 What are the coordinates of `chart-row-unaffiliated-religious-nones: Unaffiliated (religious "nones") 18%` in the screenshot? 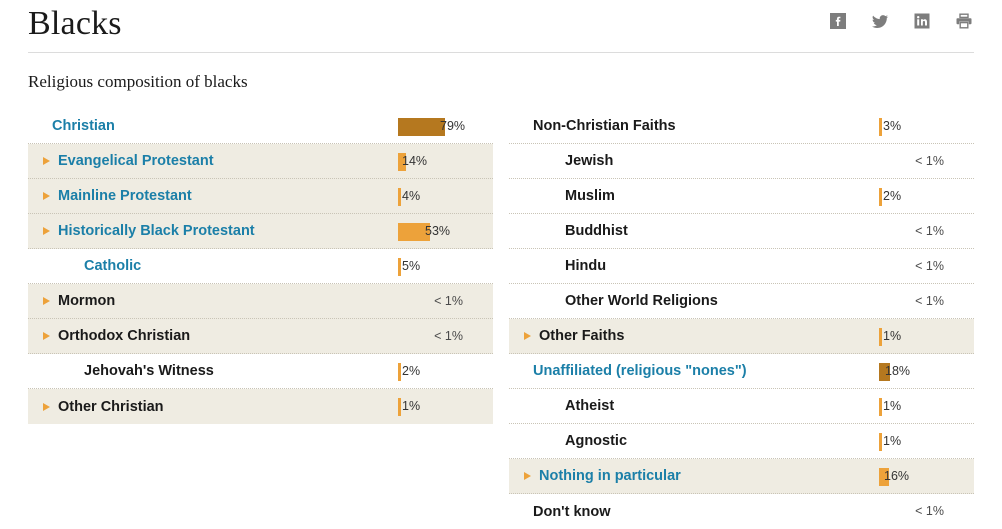 It's located at (741, 371).